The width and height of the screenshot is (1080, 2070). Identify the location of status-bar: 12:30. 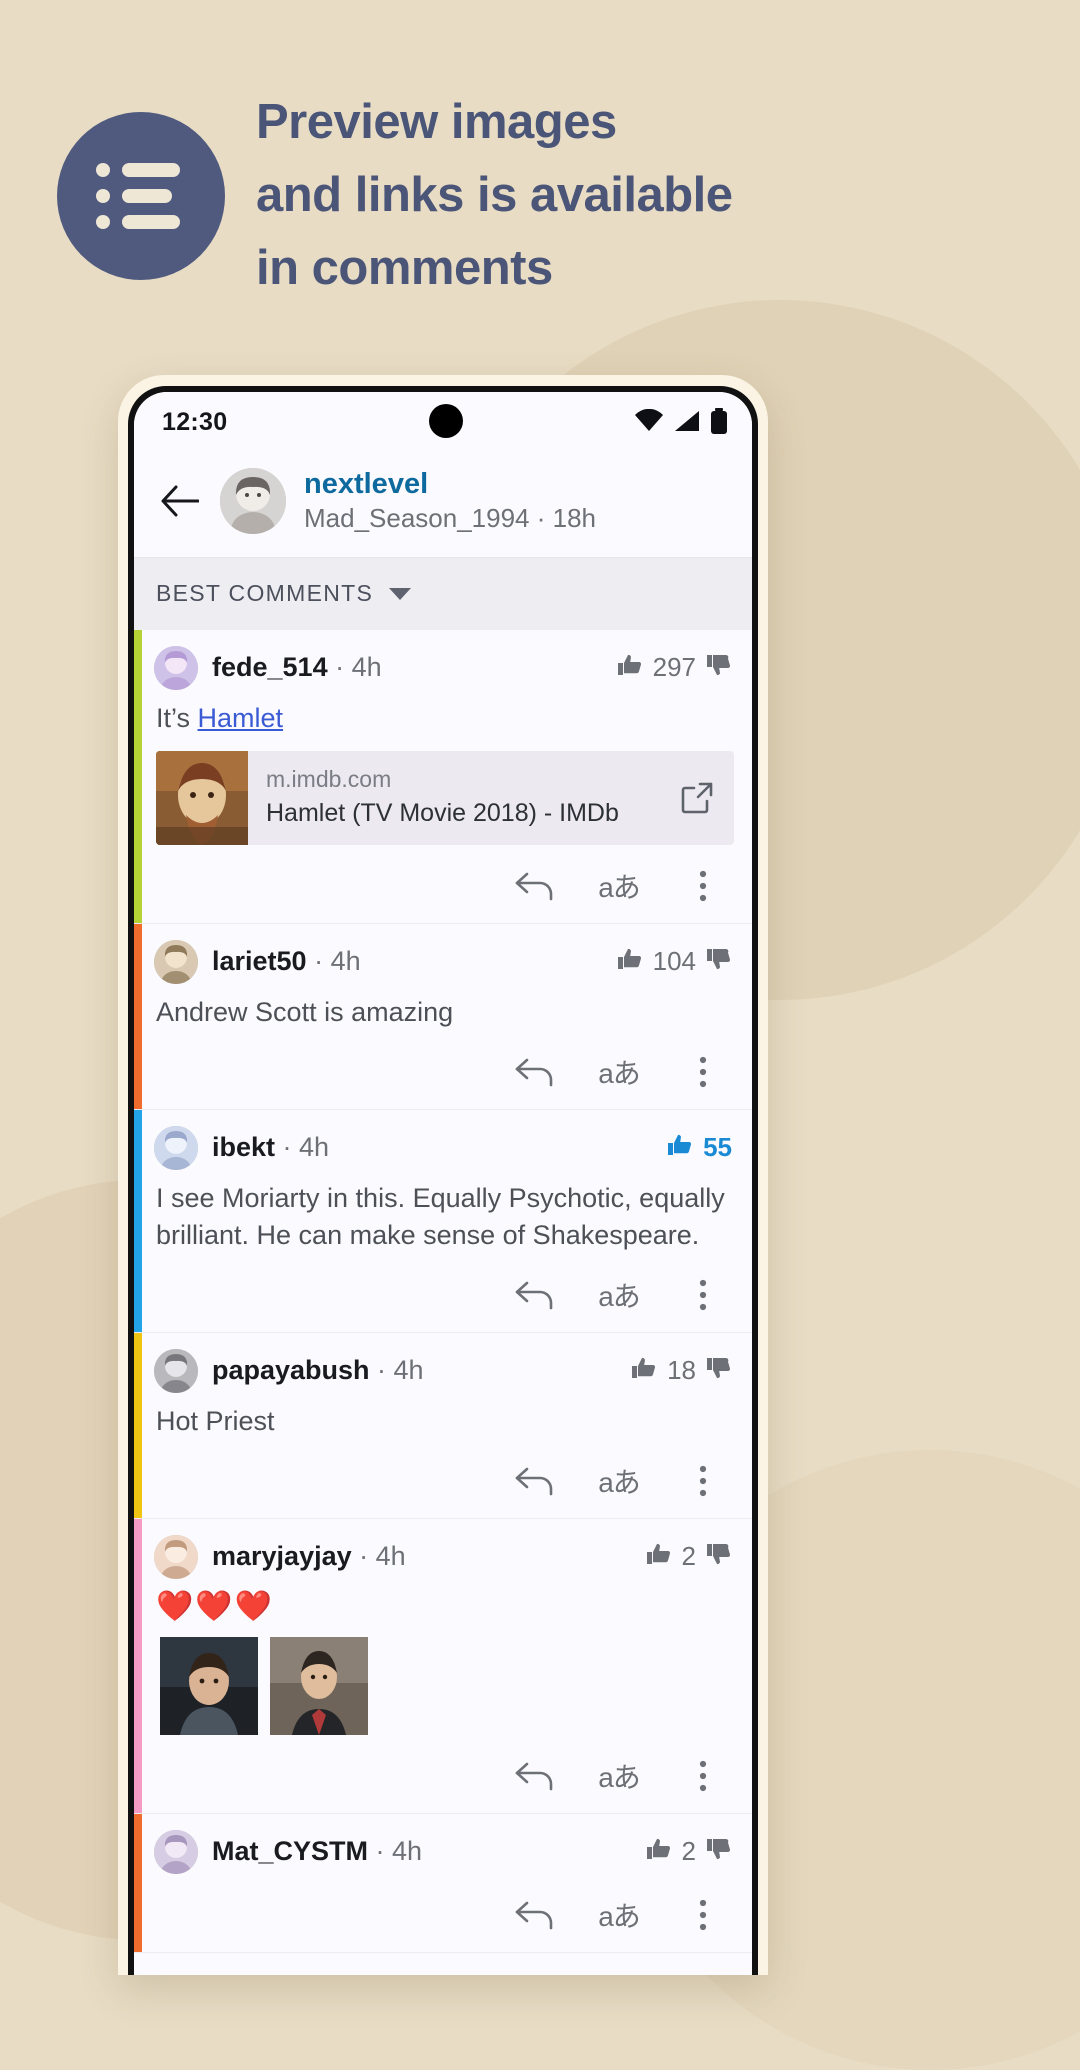
(443, 423).